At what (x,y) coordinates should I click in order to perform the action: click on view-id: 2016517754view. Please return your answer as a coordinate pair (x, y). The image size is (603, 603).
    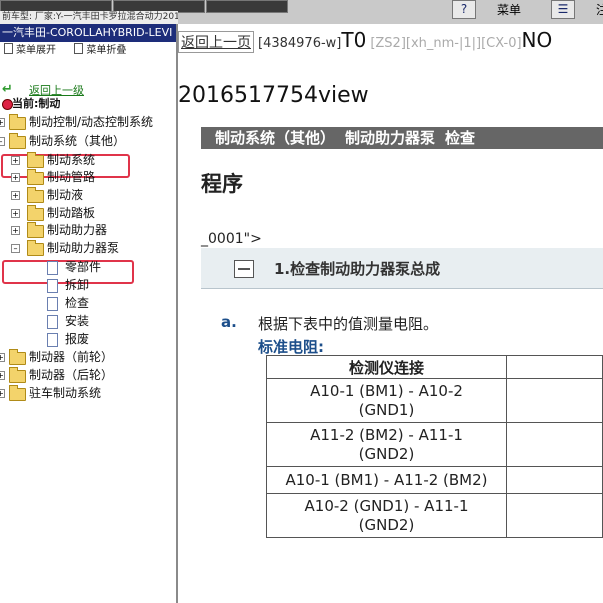
    Looking at the image, I should click on (273, 95).